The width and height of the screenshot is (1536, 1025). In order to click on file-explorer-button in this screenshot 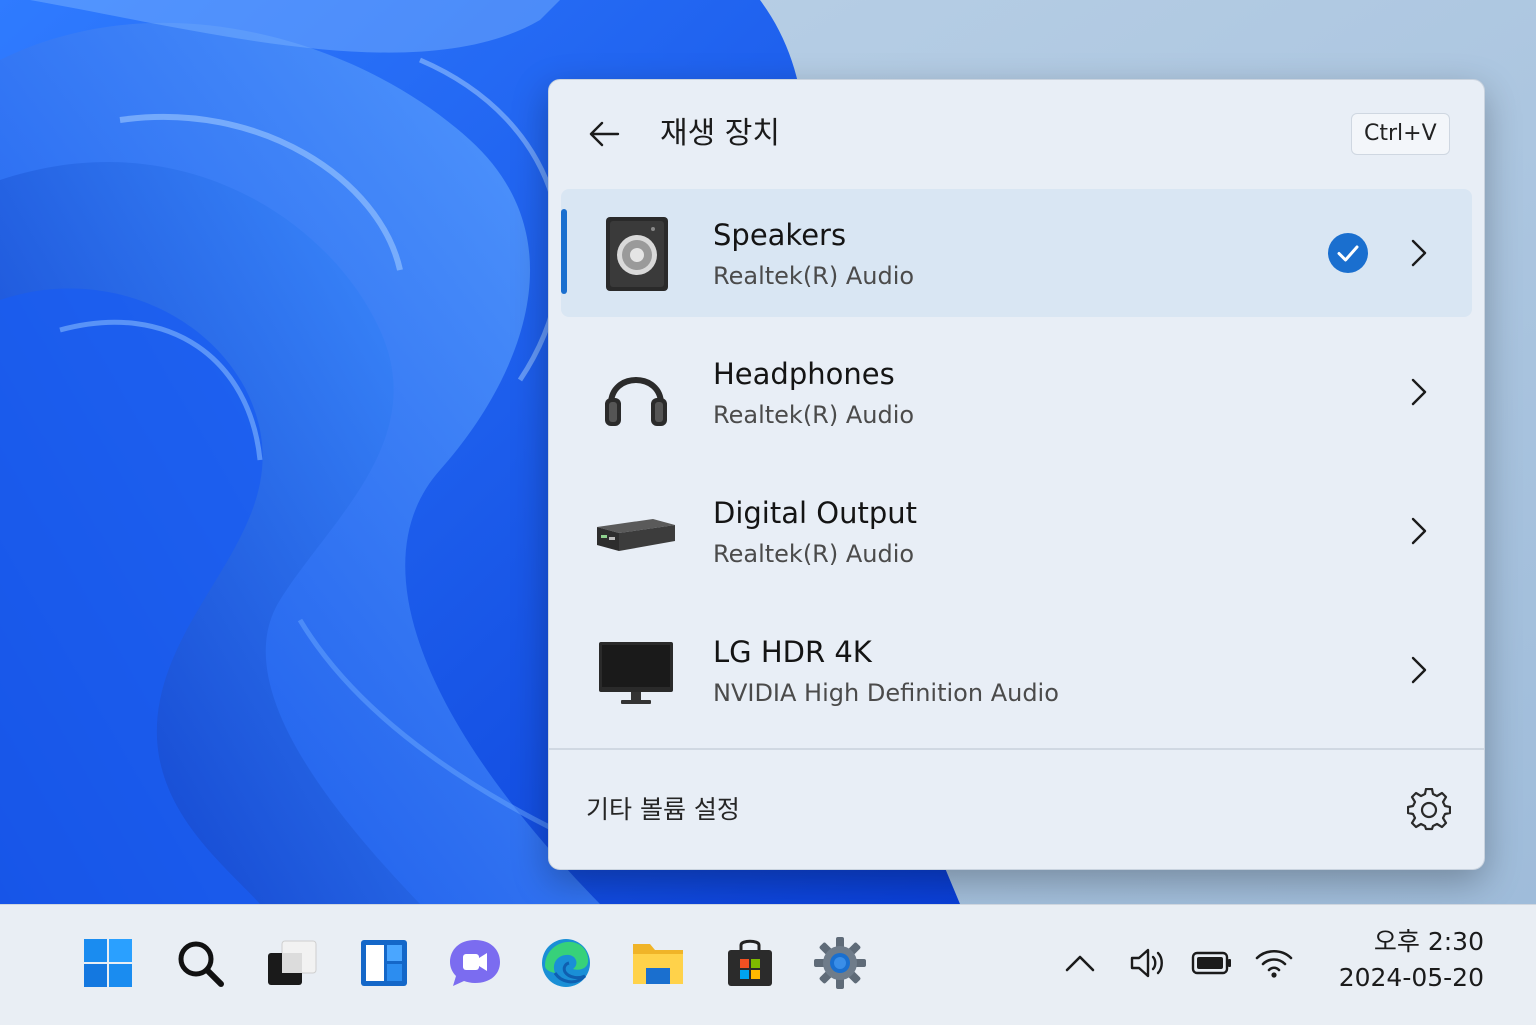, I will do `click(658, 963)`.